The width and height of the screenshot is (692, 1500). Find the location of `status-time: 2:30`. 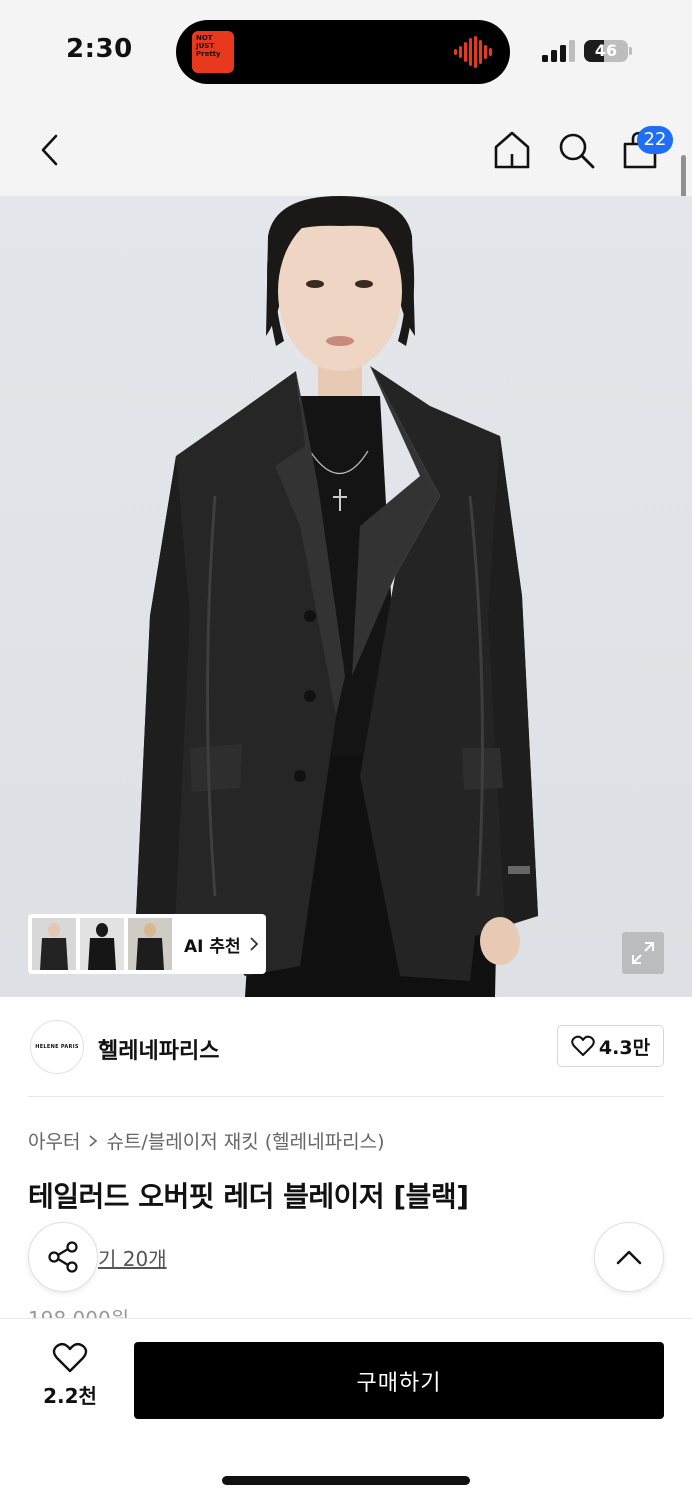

status-time: 2:30 is located at coordinates (99, 49).